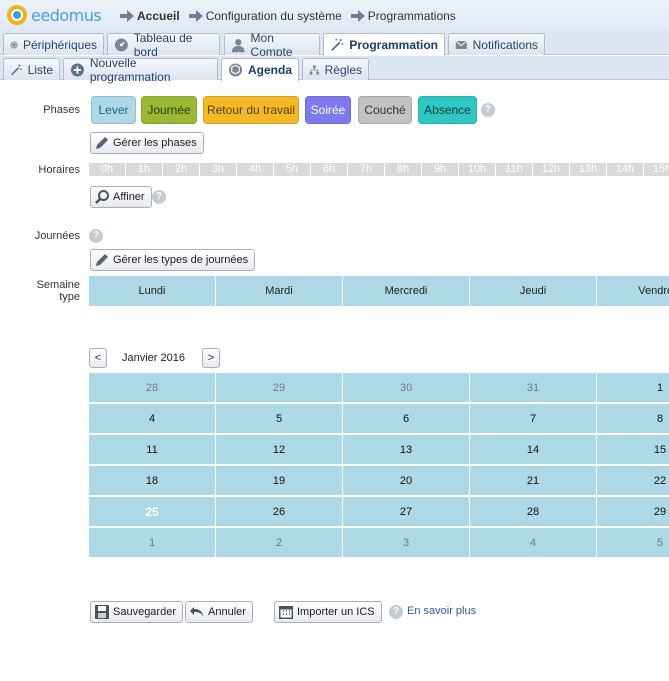 The height and width of the screenshot is (681, 669). Describe the element at coordinates (31, 69) in the screenshot. I see `subtab-liste: Liste` at that location.